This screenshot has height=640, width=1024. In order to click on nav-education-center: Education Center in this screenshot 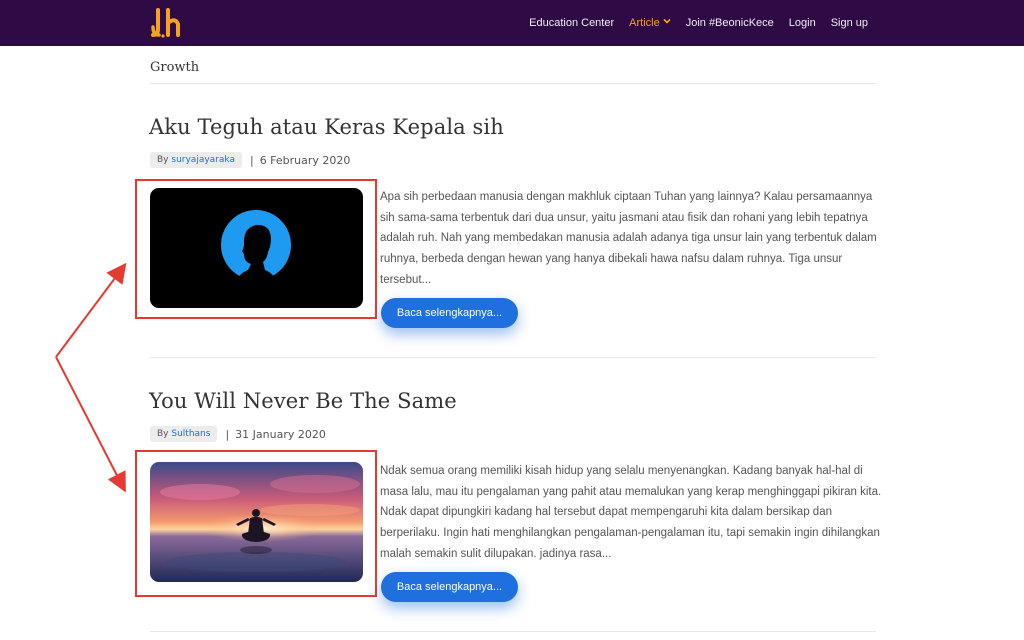, I will do `click(571, 23)`.